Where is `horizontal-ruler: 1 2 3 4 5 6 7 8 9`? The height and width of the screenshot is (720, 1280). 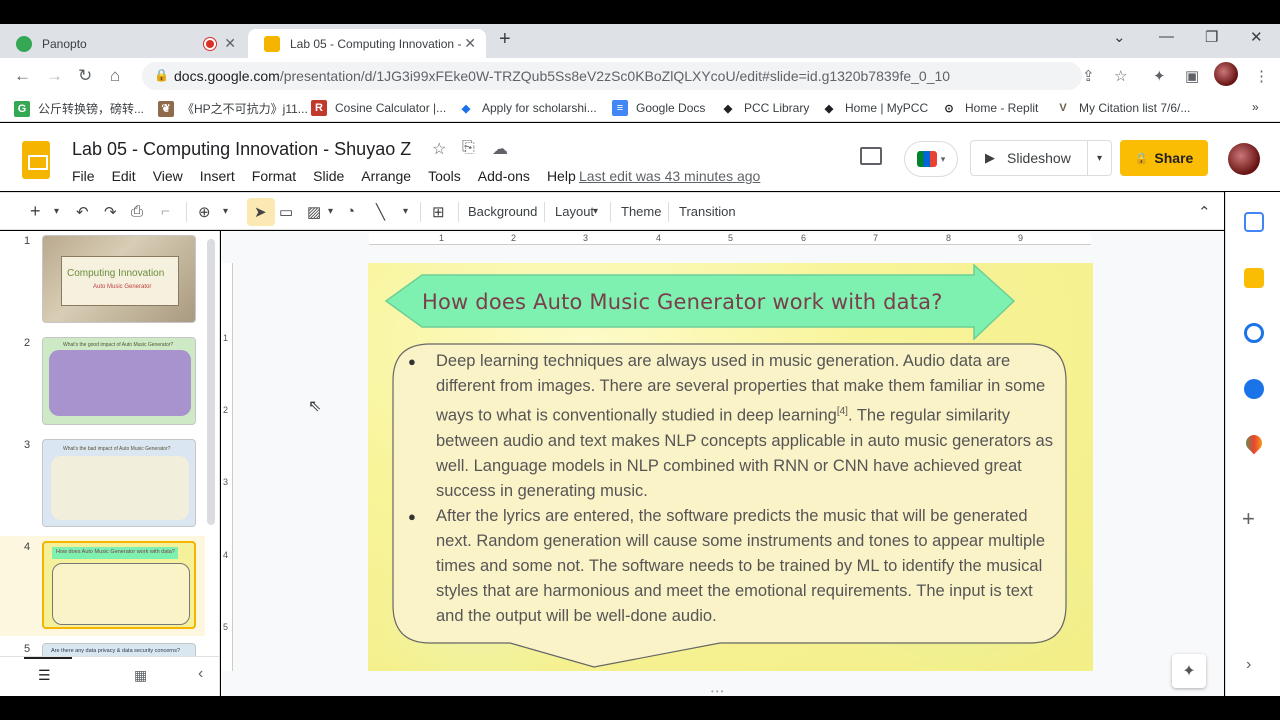
horizontal-ruler: 1 2 3 4 5 6 7 8 9 is located at coordinates (730, 239).